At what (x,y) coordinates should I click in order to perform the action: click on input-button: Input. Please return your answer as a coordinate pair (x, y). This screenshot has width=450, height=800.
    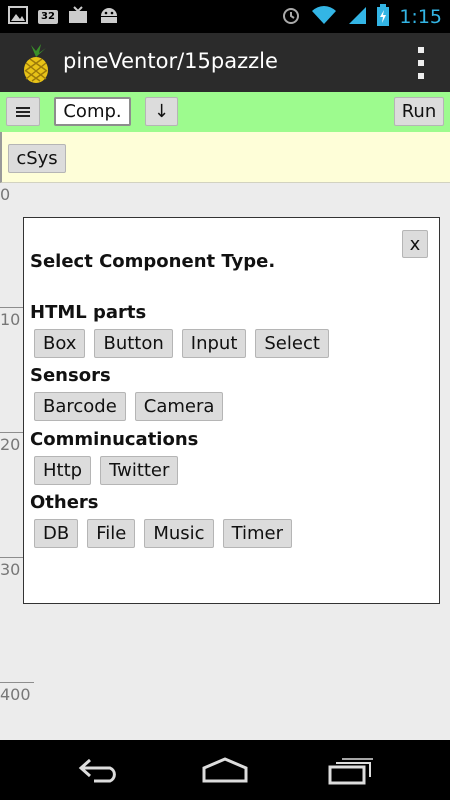
    Looking at the image, I should click on (214, 343).